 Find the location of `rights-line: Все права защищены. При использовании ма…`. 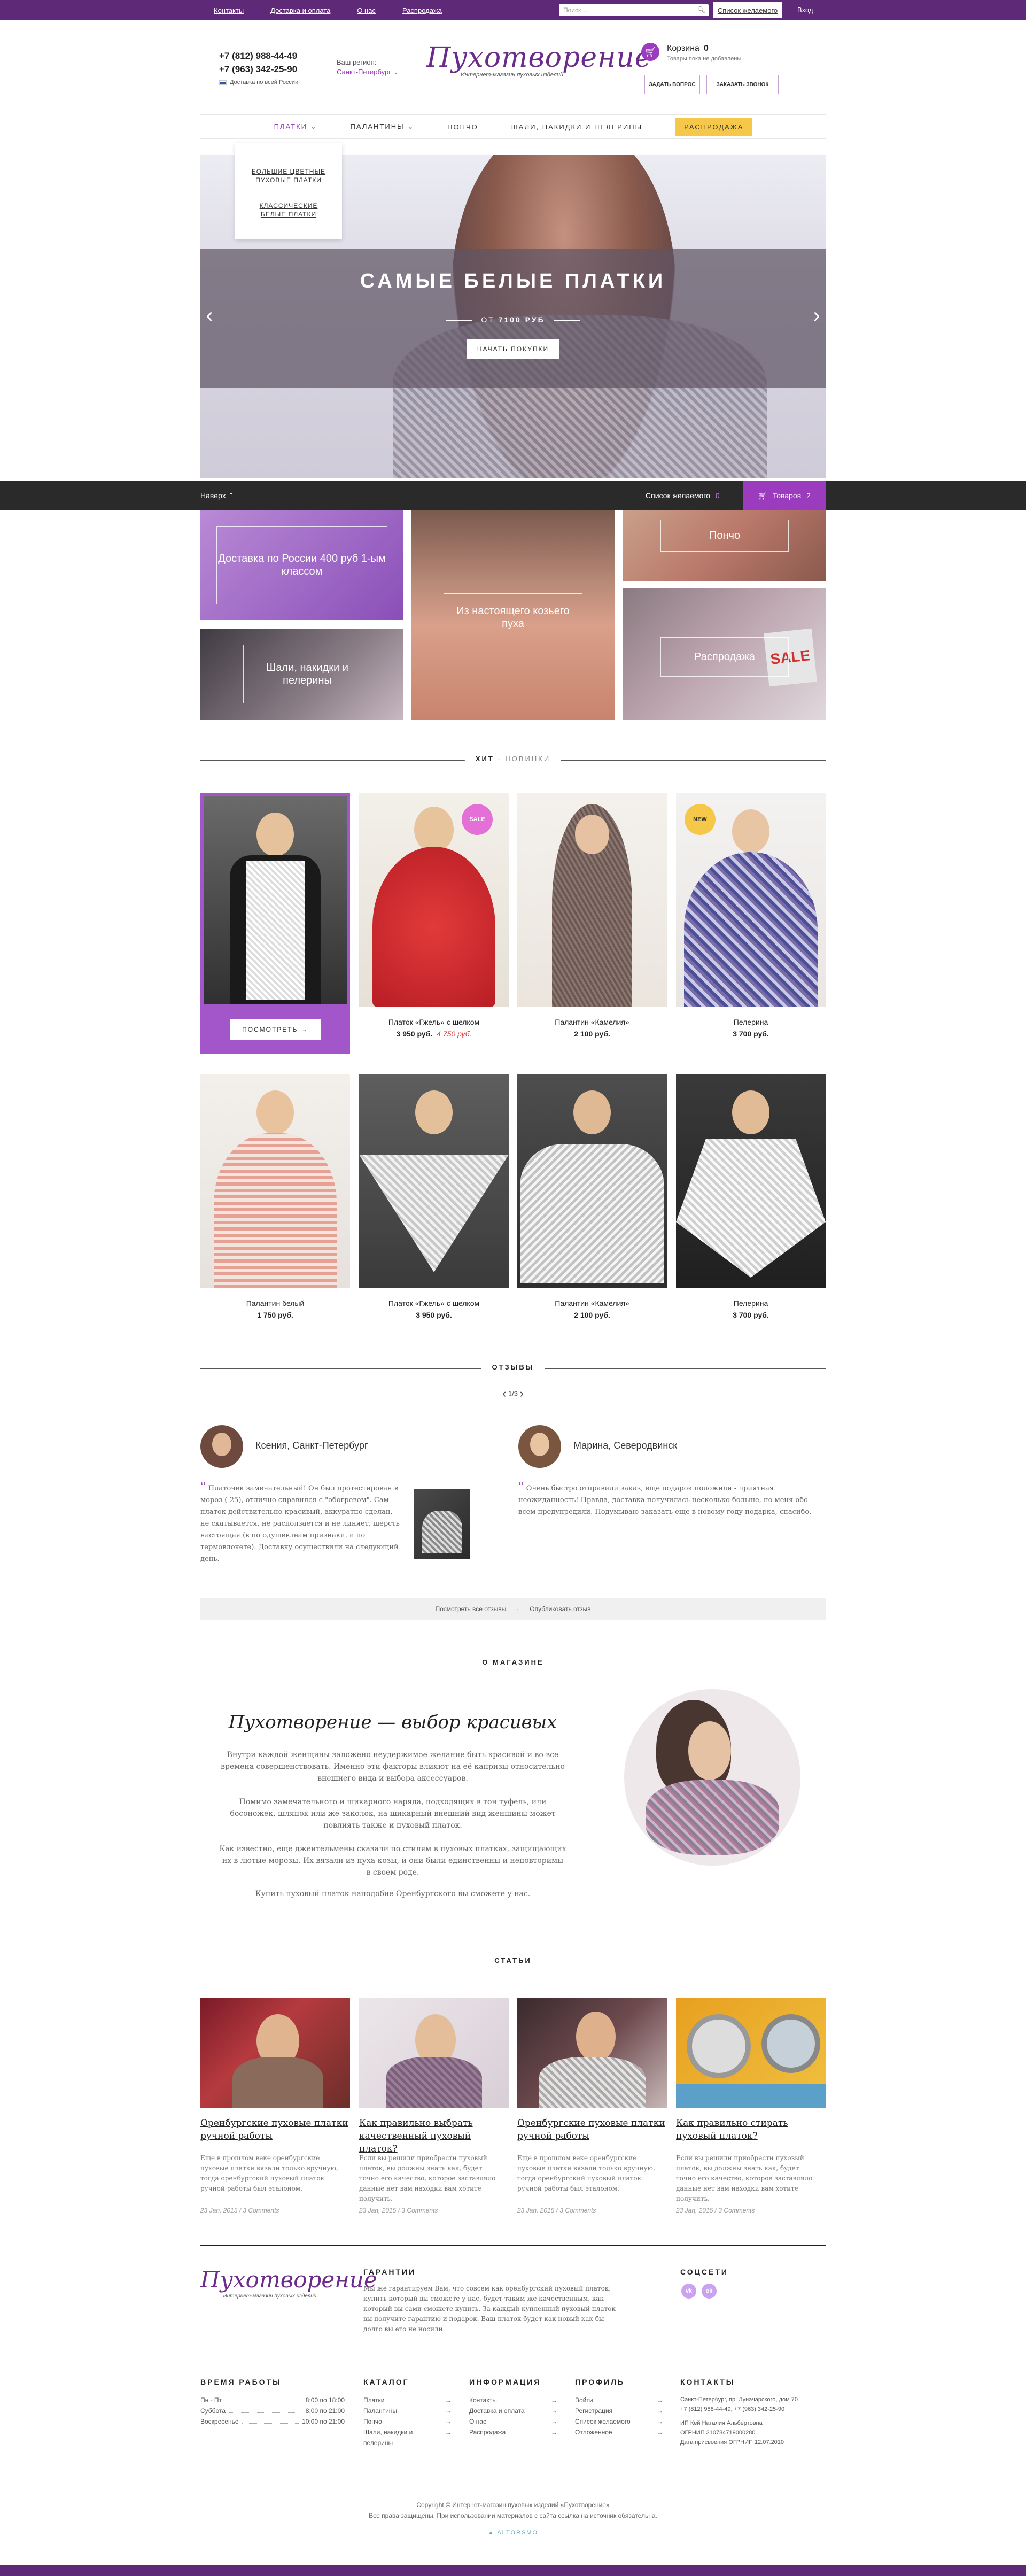

rights-line: Все права защищены. При использовании ма… is located at coordinates (513, 2515).